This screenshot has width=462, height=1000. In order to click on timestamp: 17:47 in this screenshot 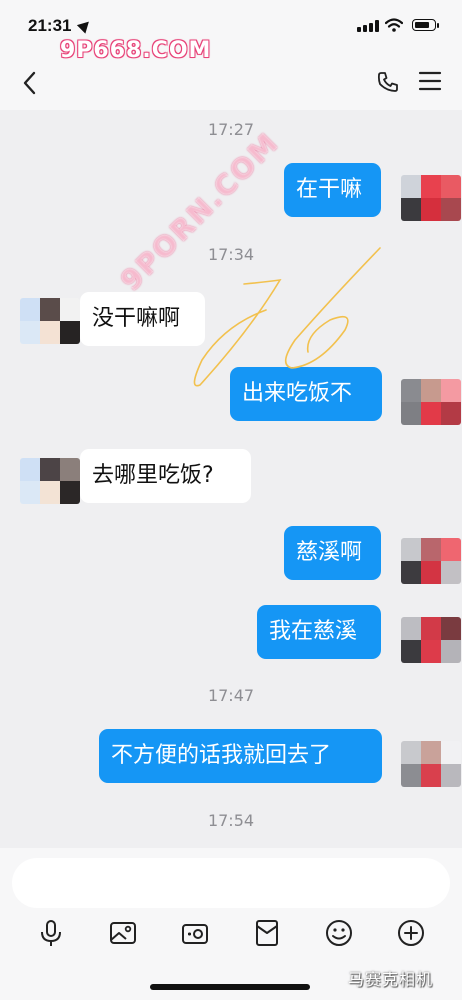, I will do `click(231, 695)`.